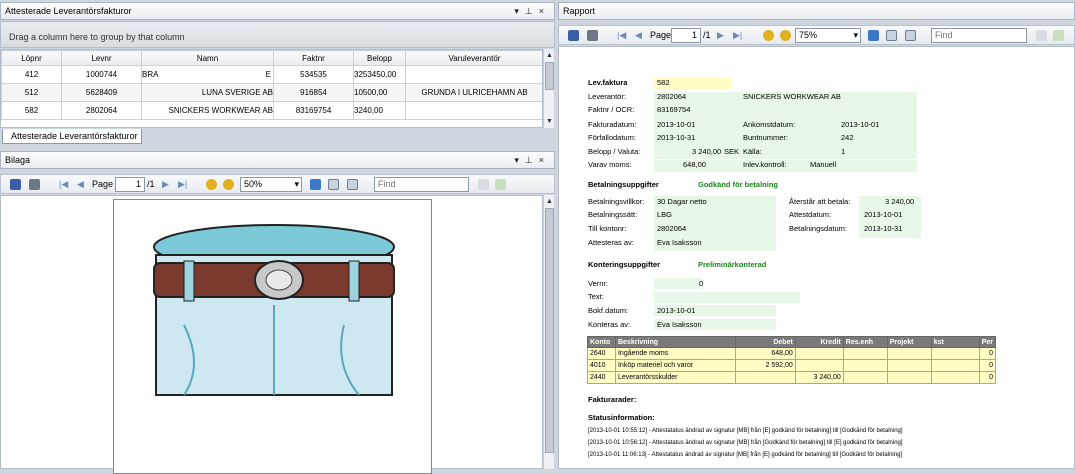 The height and width of the screenshot is (474, 1075). I want to click on kt-col-kredit: Kredit, so click(819, 342).